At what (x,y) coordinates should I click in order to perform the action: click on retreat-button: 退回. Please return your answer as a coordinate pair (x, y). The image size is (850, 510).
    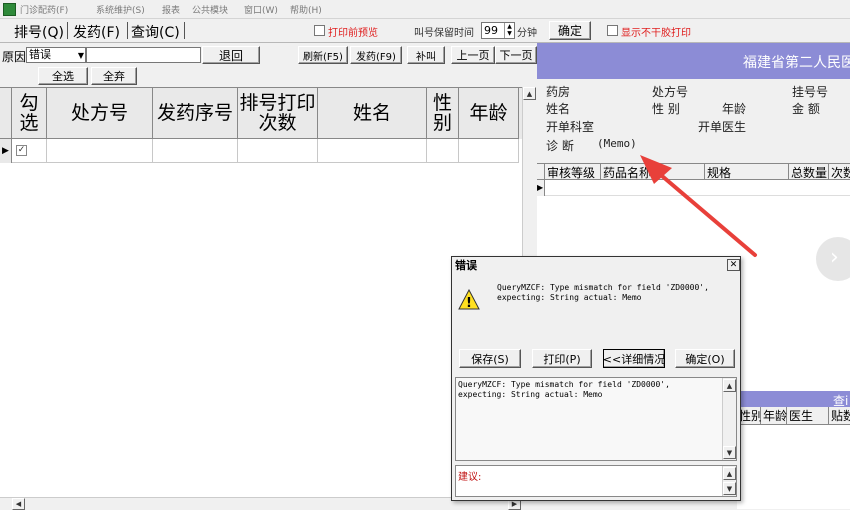
    Looking at the image, I should click on (231, 55).